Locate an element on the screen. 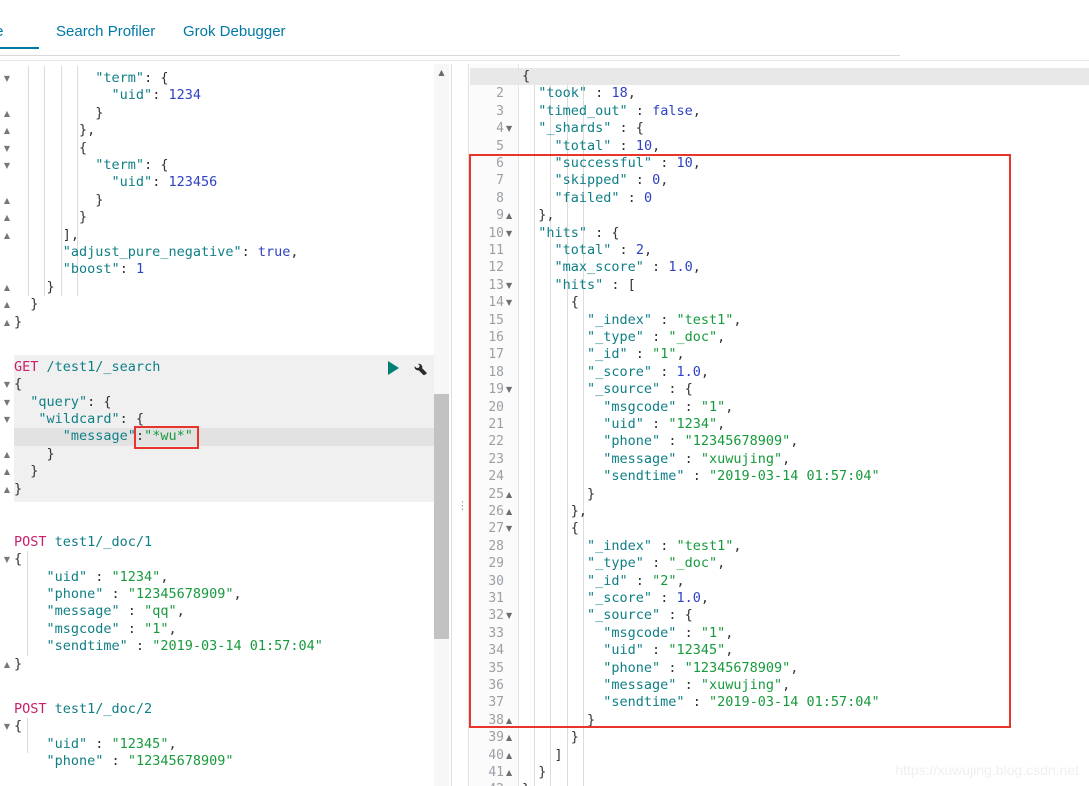  tab-search-profiler: Search Profiler is located at coordinates (105, 36).